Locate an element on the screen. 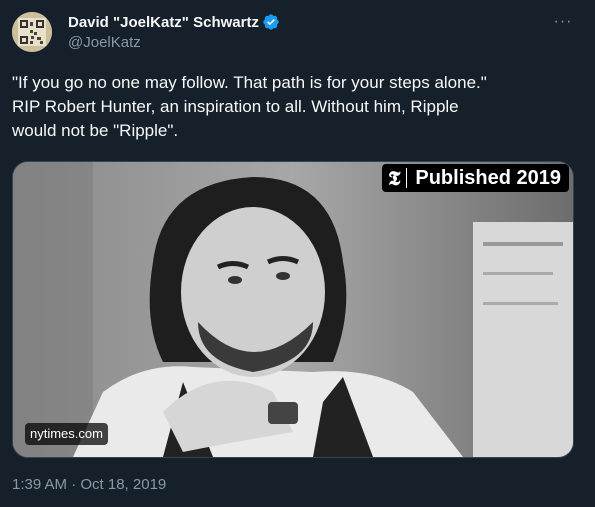 This screenshot has height=507, width=595. published-label: Published 2019 is located at coordinates (488, 177).